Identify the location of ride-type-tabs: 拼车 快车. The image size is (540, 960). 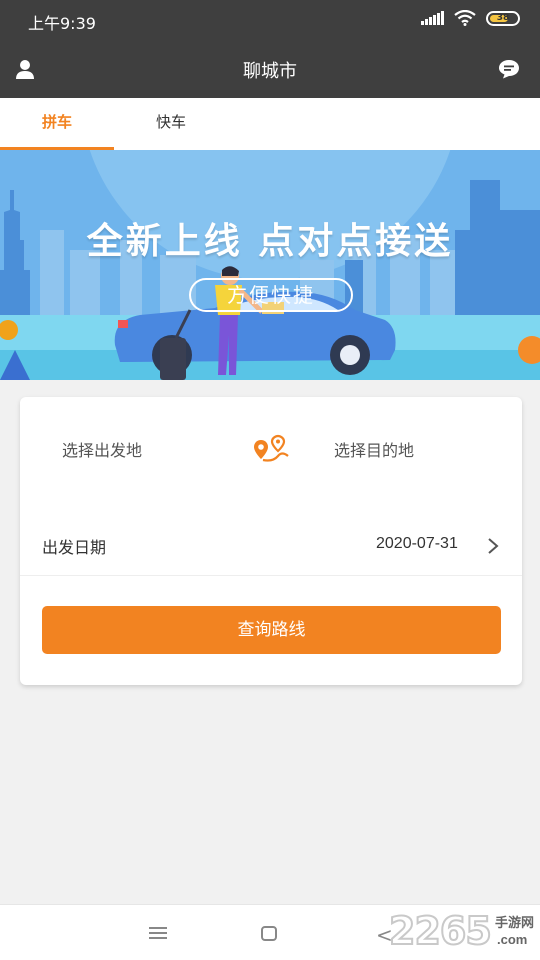
(270, 124).